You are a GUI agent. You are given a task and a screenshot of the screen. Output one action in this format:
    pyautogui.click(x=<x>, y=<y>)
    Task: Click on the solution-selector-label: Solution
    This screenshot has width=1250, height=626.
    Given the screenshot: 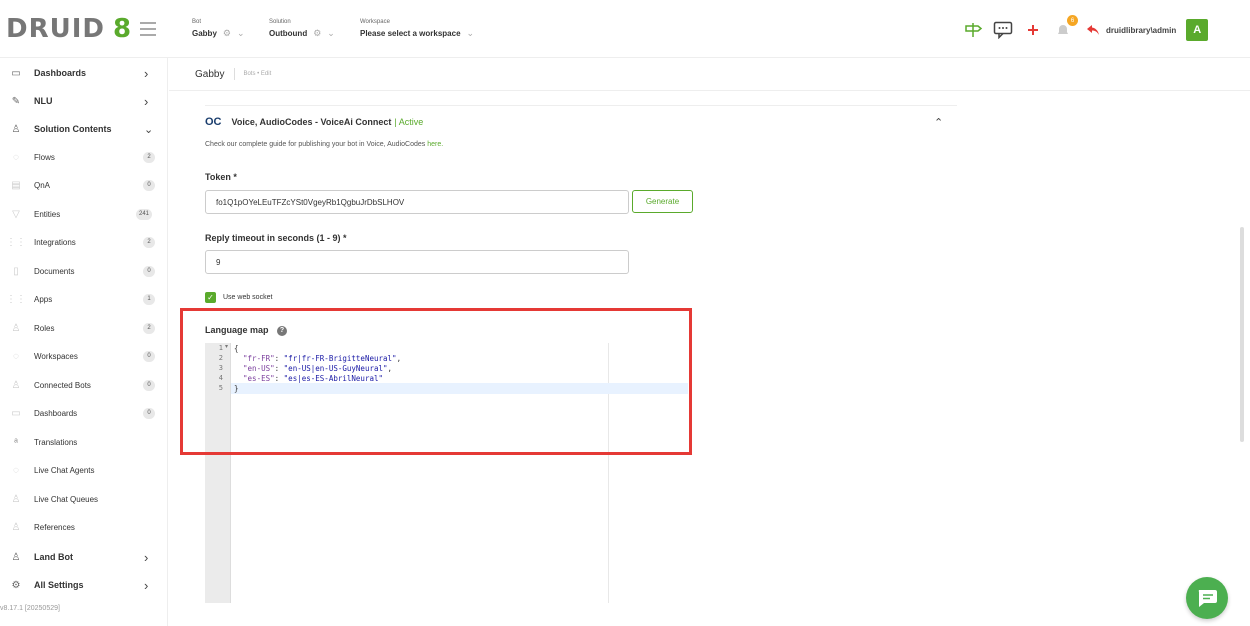 What is the action you would take?
    pyautogui.click(x=280, y=22)
    